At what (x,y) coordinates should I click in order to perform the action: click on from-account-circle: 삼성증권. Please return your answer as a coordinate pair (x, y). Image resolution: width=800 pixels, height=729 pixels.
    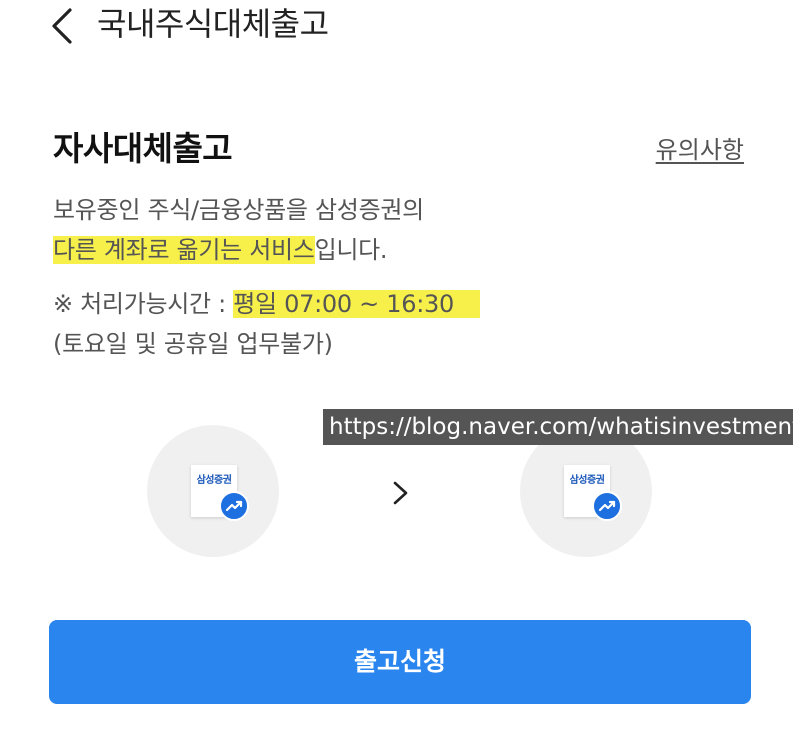
    Looking at the image, I should click on (213, 491).